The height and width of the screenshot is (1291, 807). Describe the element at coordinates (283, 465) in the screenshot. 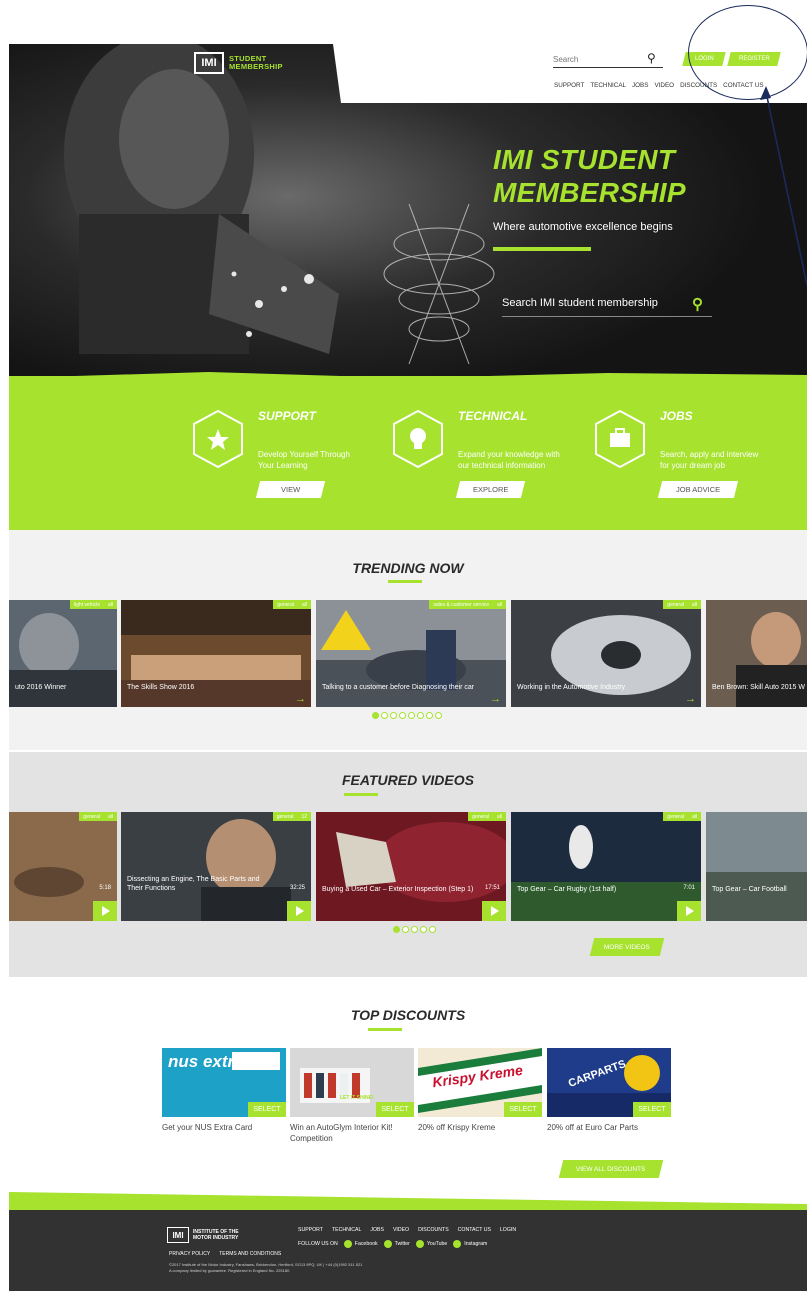

I see `feature-desc-support-line-2: Your Learning` at that location.